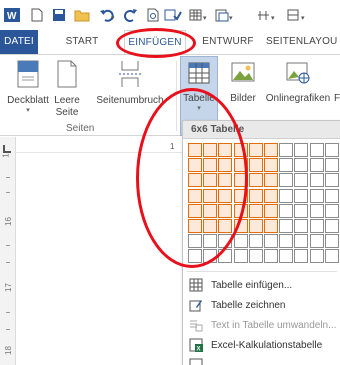 This screenshot has height=365, width=340. I want to click on open-folder-icon, so click(82, 15).